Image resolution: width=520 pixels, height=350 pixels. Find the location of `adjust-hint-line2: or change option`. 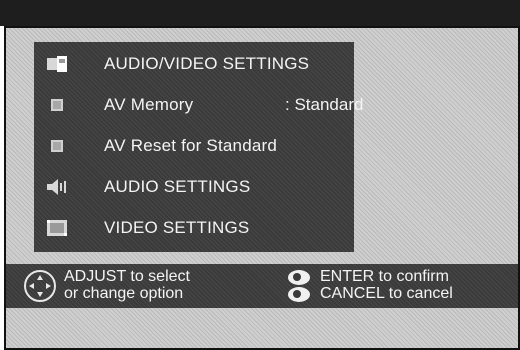

adjust-hint-line2: or change option is located at coordinates (124, 293).